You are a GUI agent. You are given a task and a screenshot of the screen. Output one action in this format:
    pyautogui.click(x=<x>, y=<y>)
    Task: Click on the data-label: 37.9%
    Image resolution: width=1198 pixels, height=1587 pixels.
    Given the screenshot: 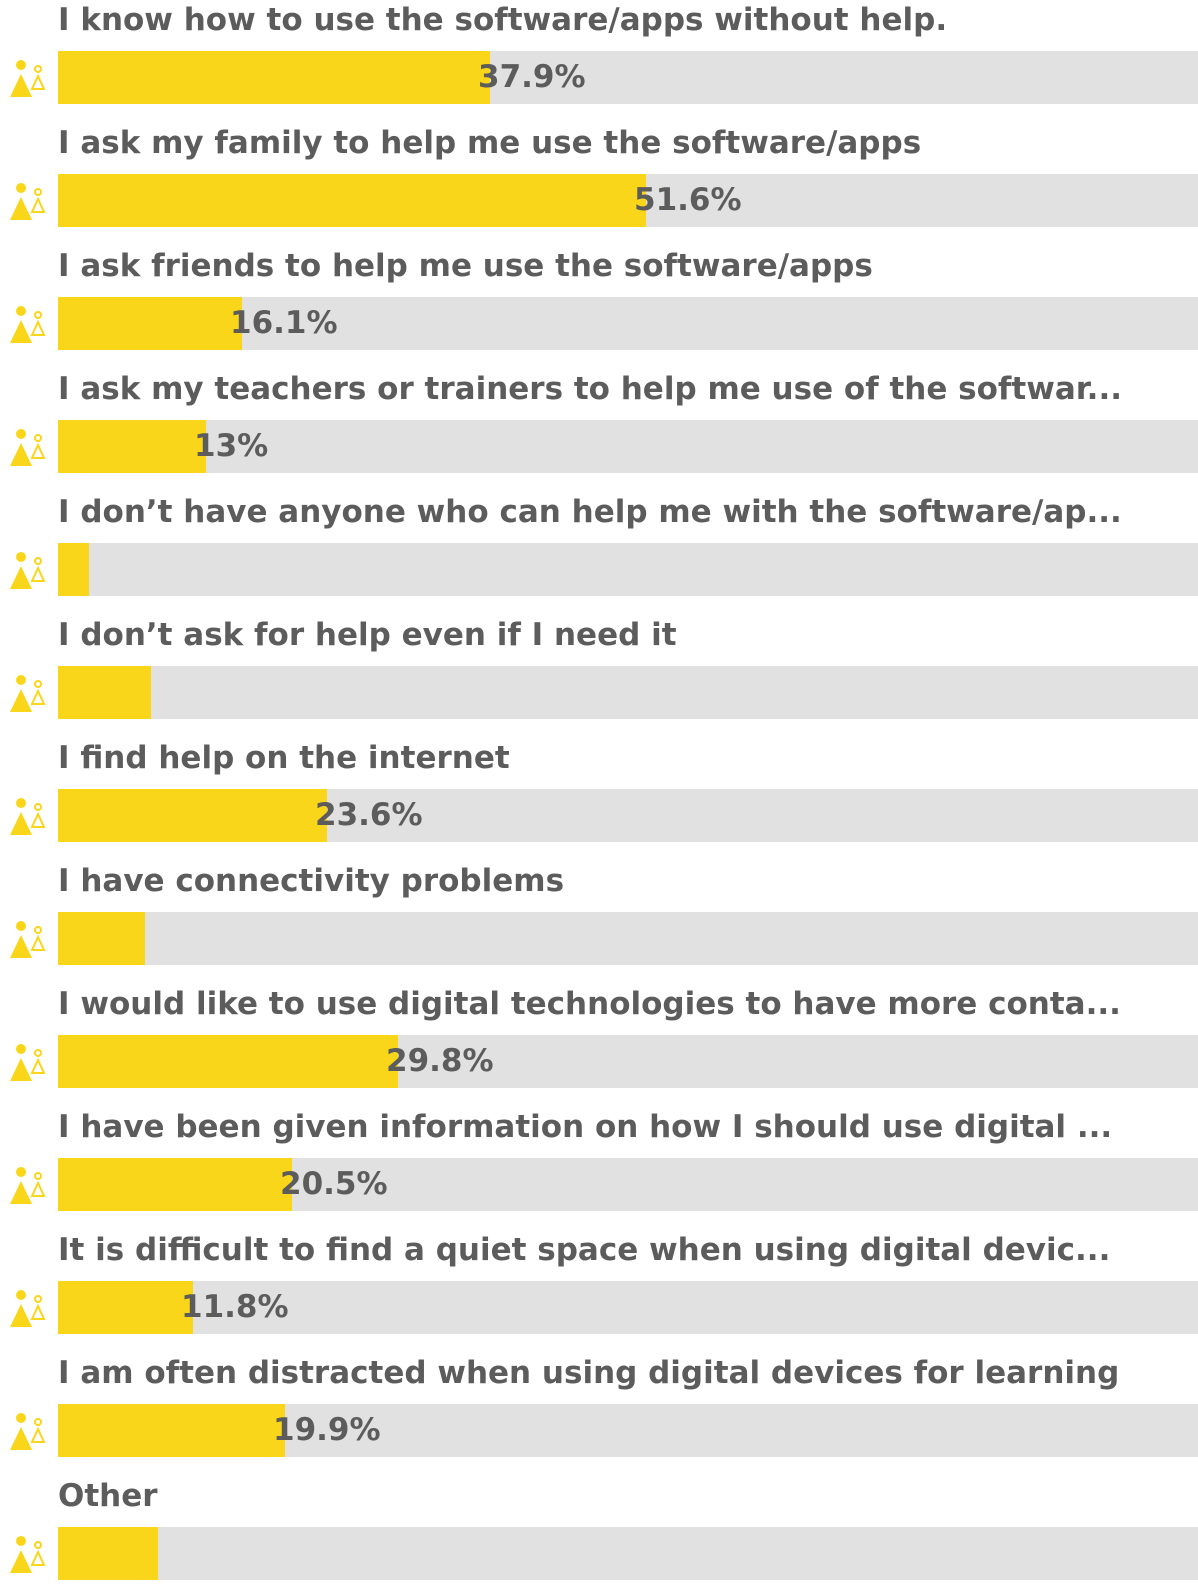 What is the action you would take?
    pyautogui.click(x=532, y=77)
    